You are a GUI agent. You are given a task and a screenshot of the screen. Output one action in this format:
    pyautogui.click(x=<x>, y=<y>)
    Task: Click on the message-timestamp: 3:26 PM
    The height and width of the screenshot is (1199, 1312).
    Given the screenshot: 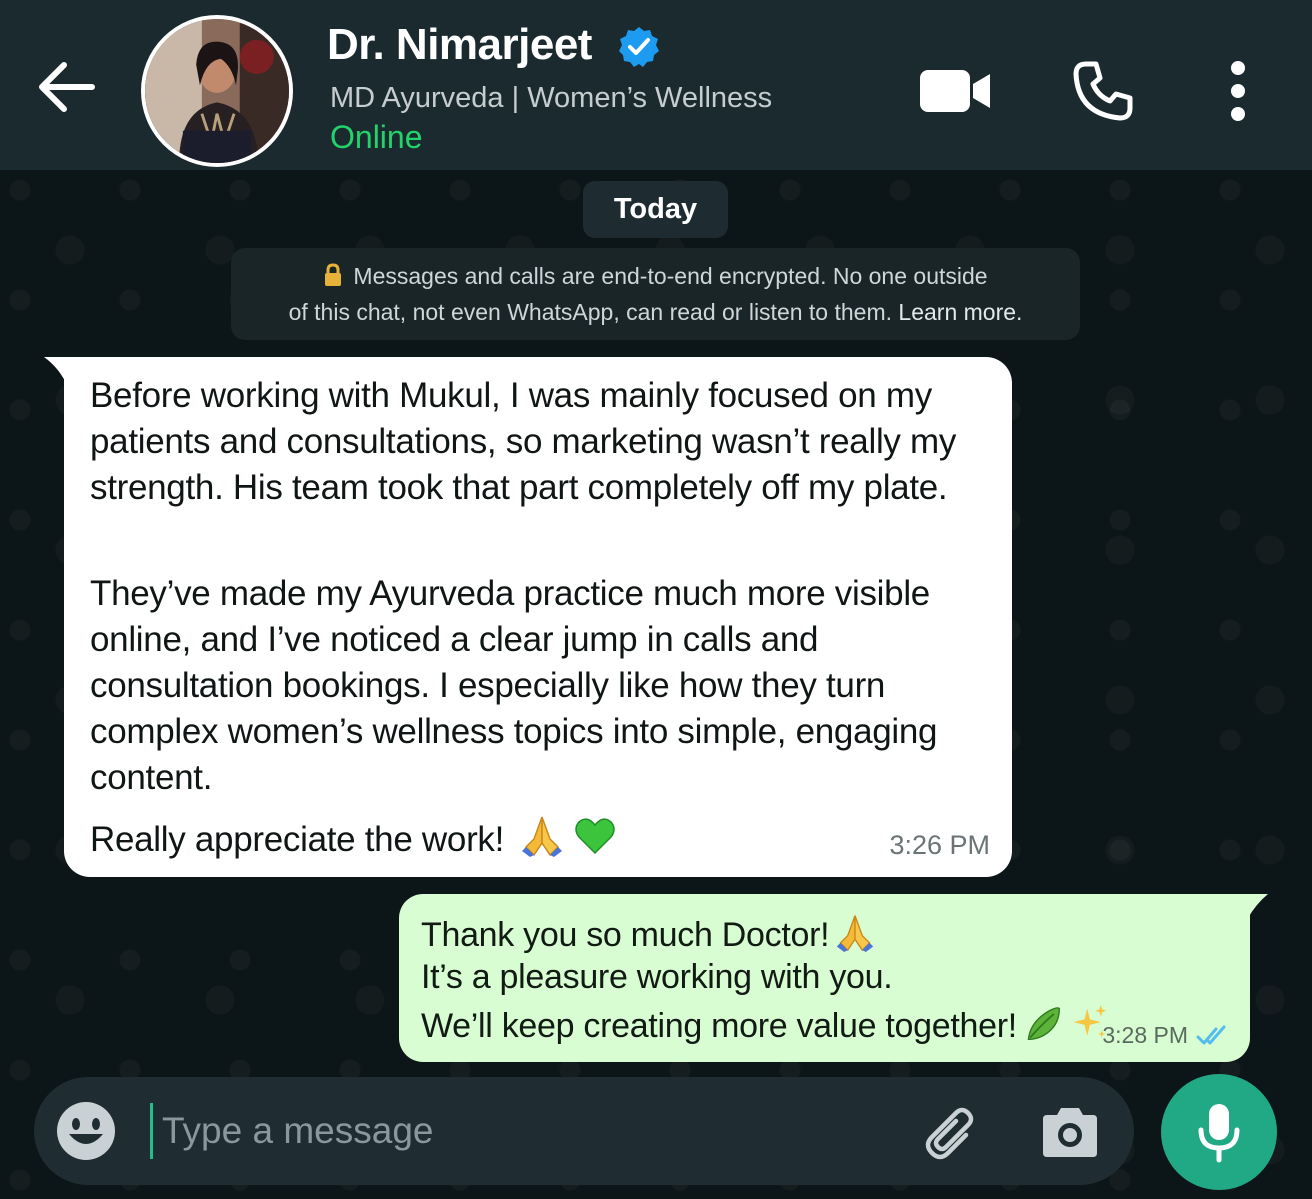 What is the action you would take?
    pyautogui.click(x=939, y=845)
    